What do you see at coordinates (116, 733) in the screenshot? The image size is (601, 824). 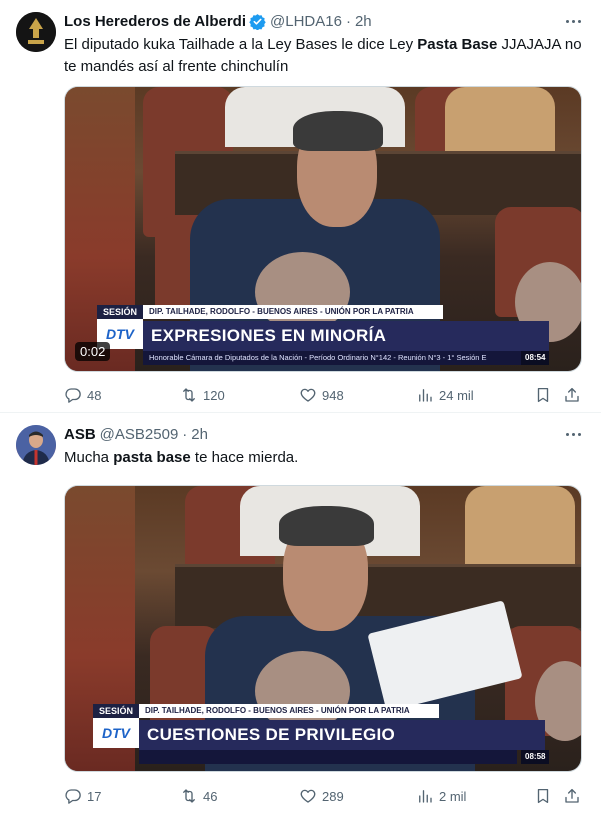 I see `channel-logo: DTV` at bounding box center [116, 733].